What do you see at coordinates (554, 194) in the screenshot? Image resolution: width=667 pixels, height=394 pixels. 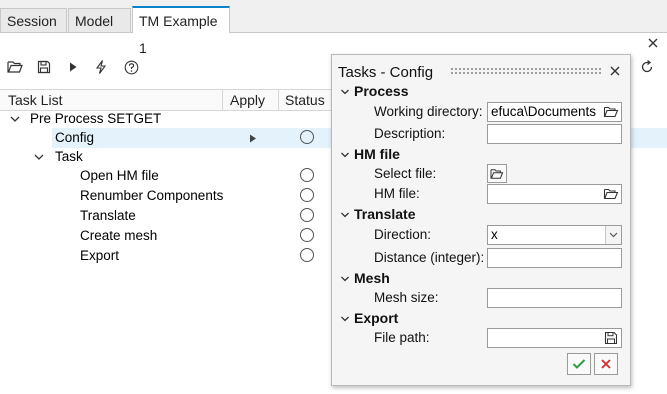 I see `hm-file-field` at bounding box center [554, 194].